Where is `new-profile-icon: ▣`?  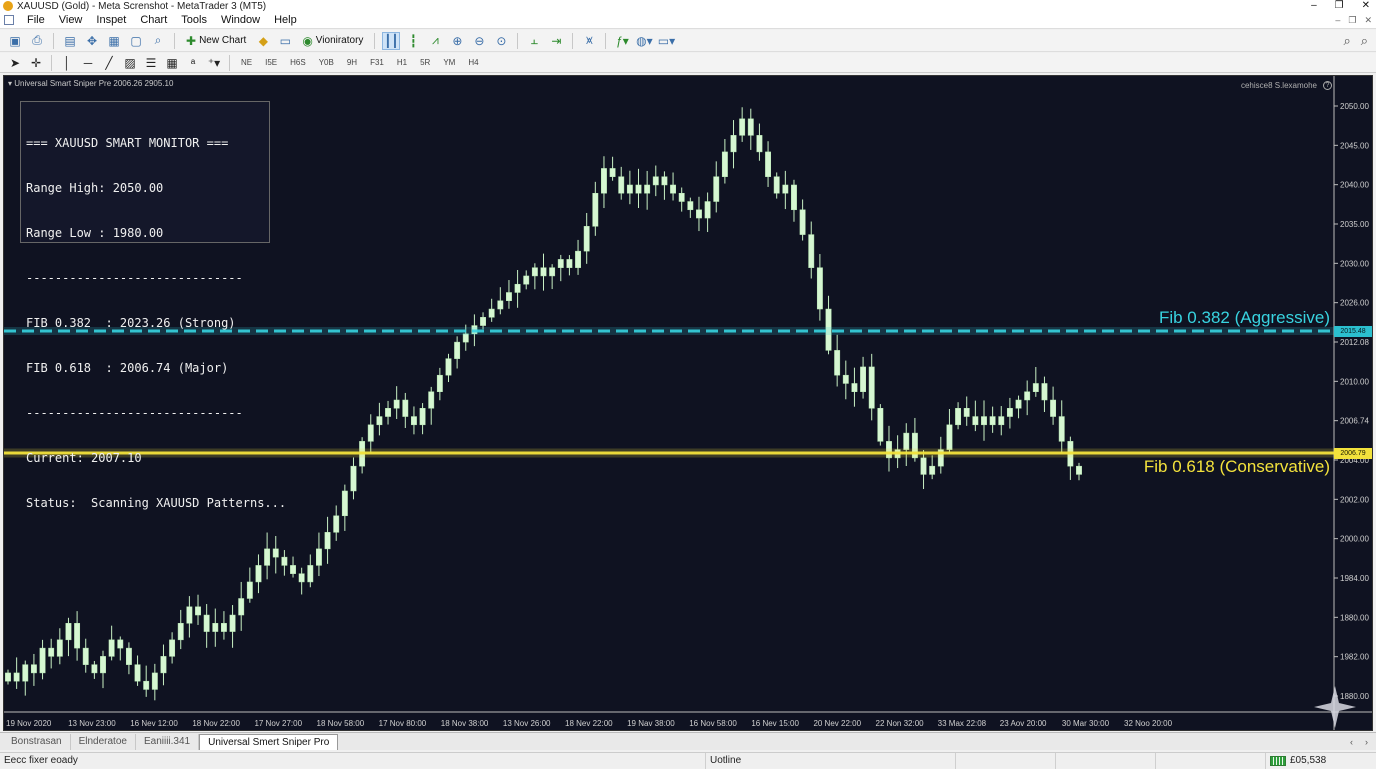 new-profile-icon: ▣ is located at coordinates (15, 41).